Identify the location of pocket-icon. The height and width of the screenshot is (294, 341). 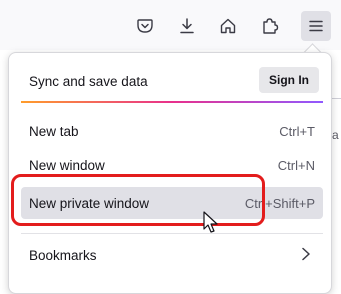
(145, 26).